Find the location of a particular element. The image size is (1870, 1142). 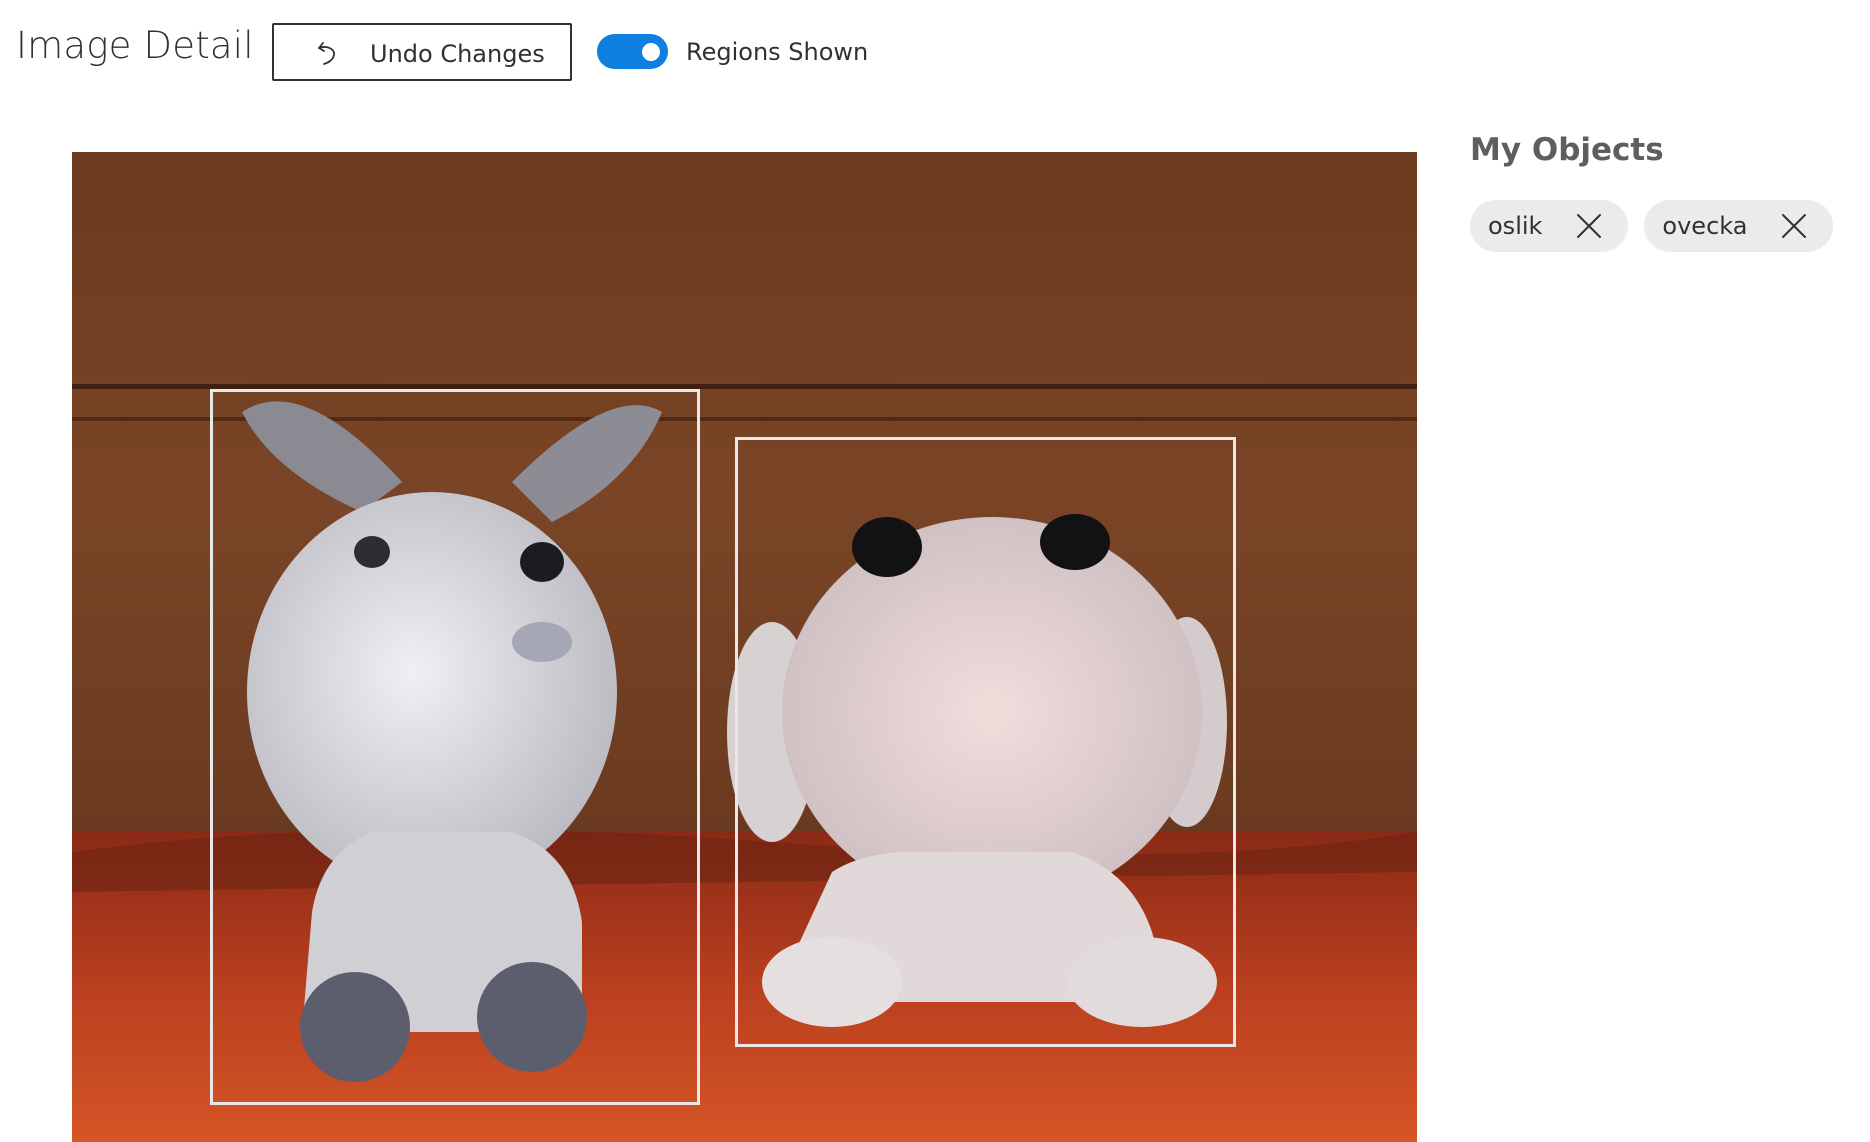

object-tag-ovecka: ovecka is located at coordinates (1739, 226).